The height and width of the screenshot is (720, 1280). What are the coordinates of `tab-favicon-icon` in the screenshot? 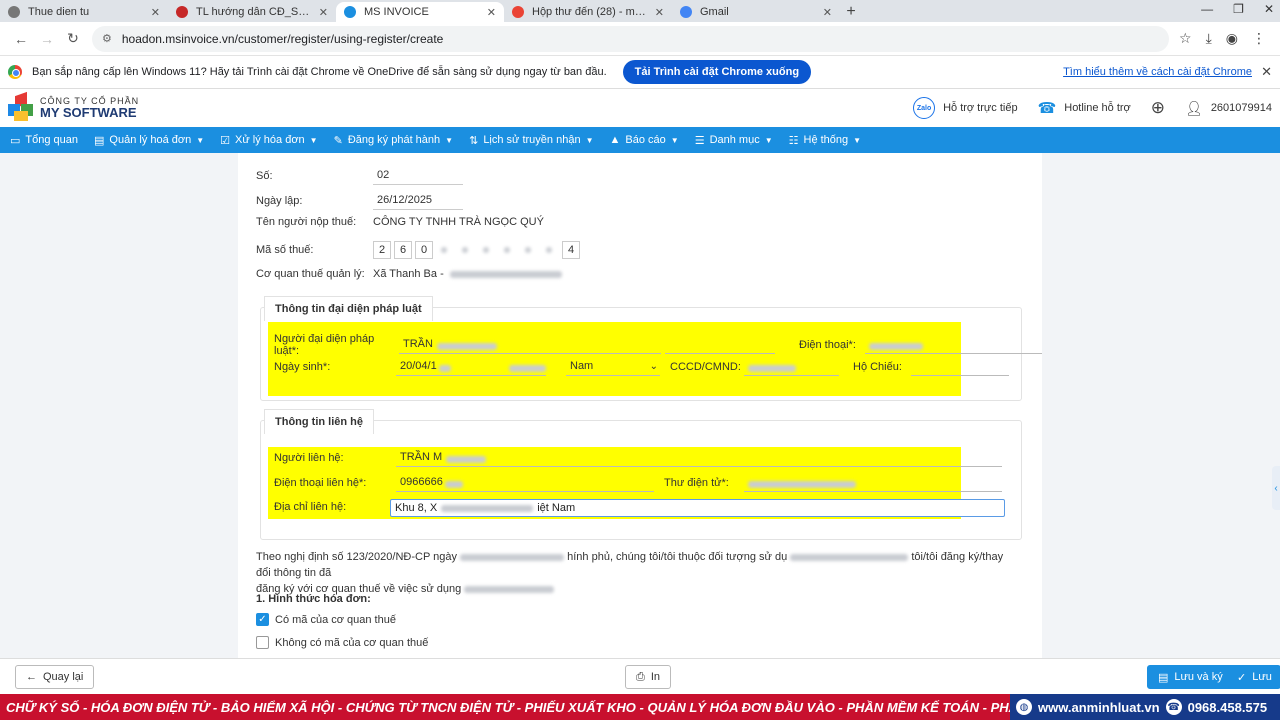 It's located at (14, 12).